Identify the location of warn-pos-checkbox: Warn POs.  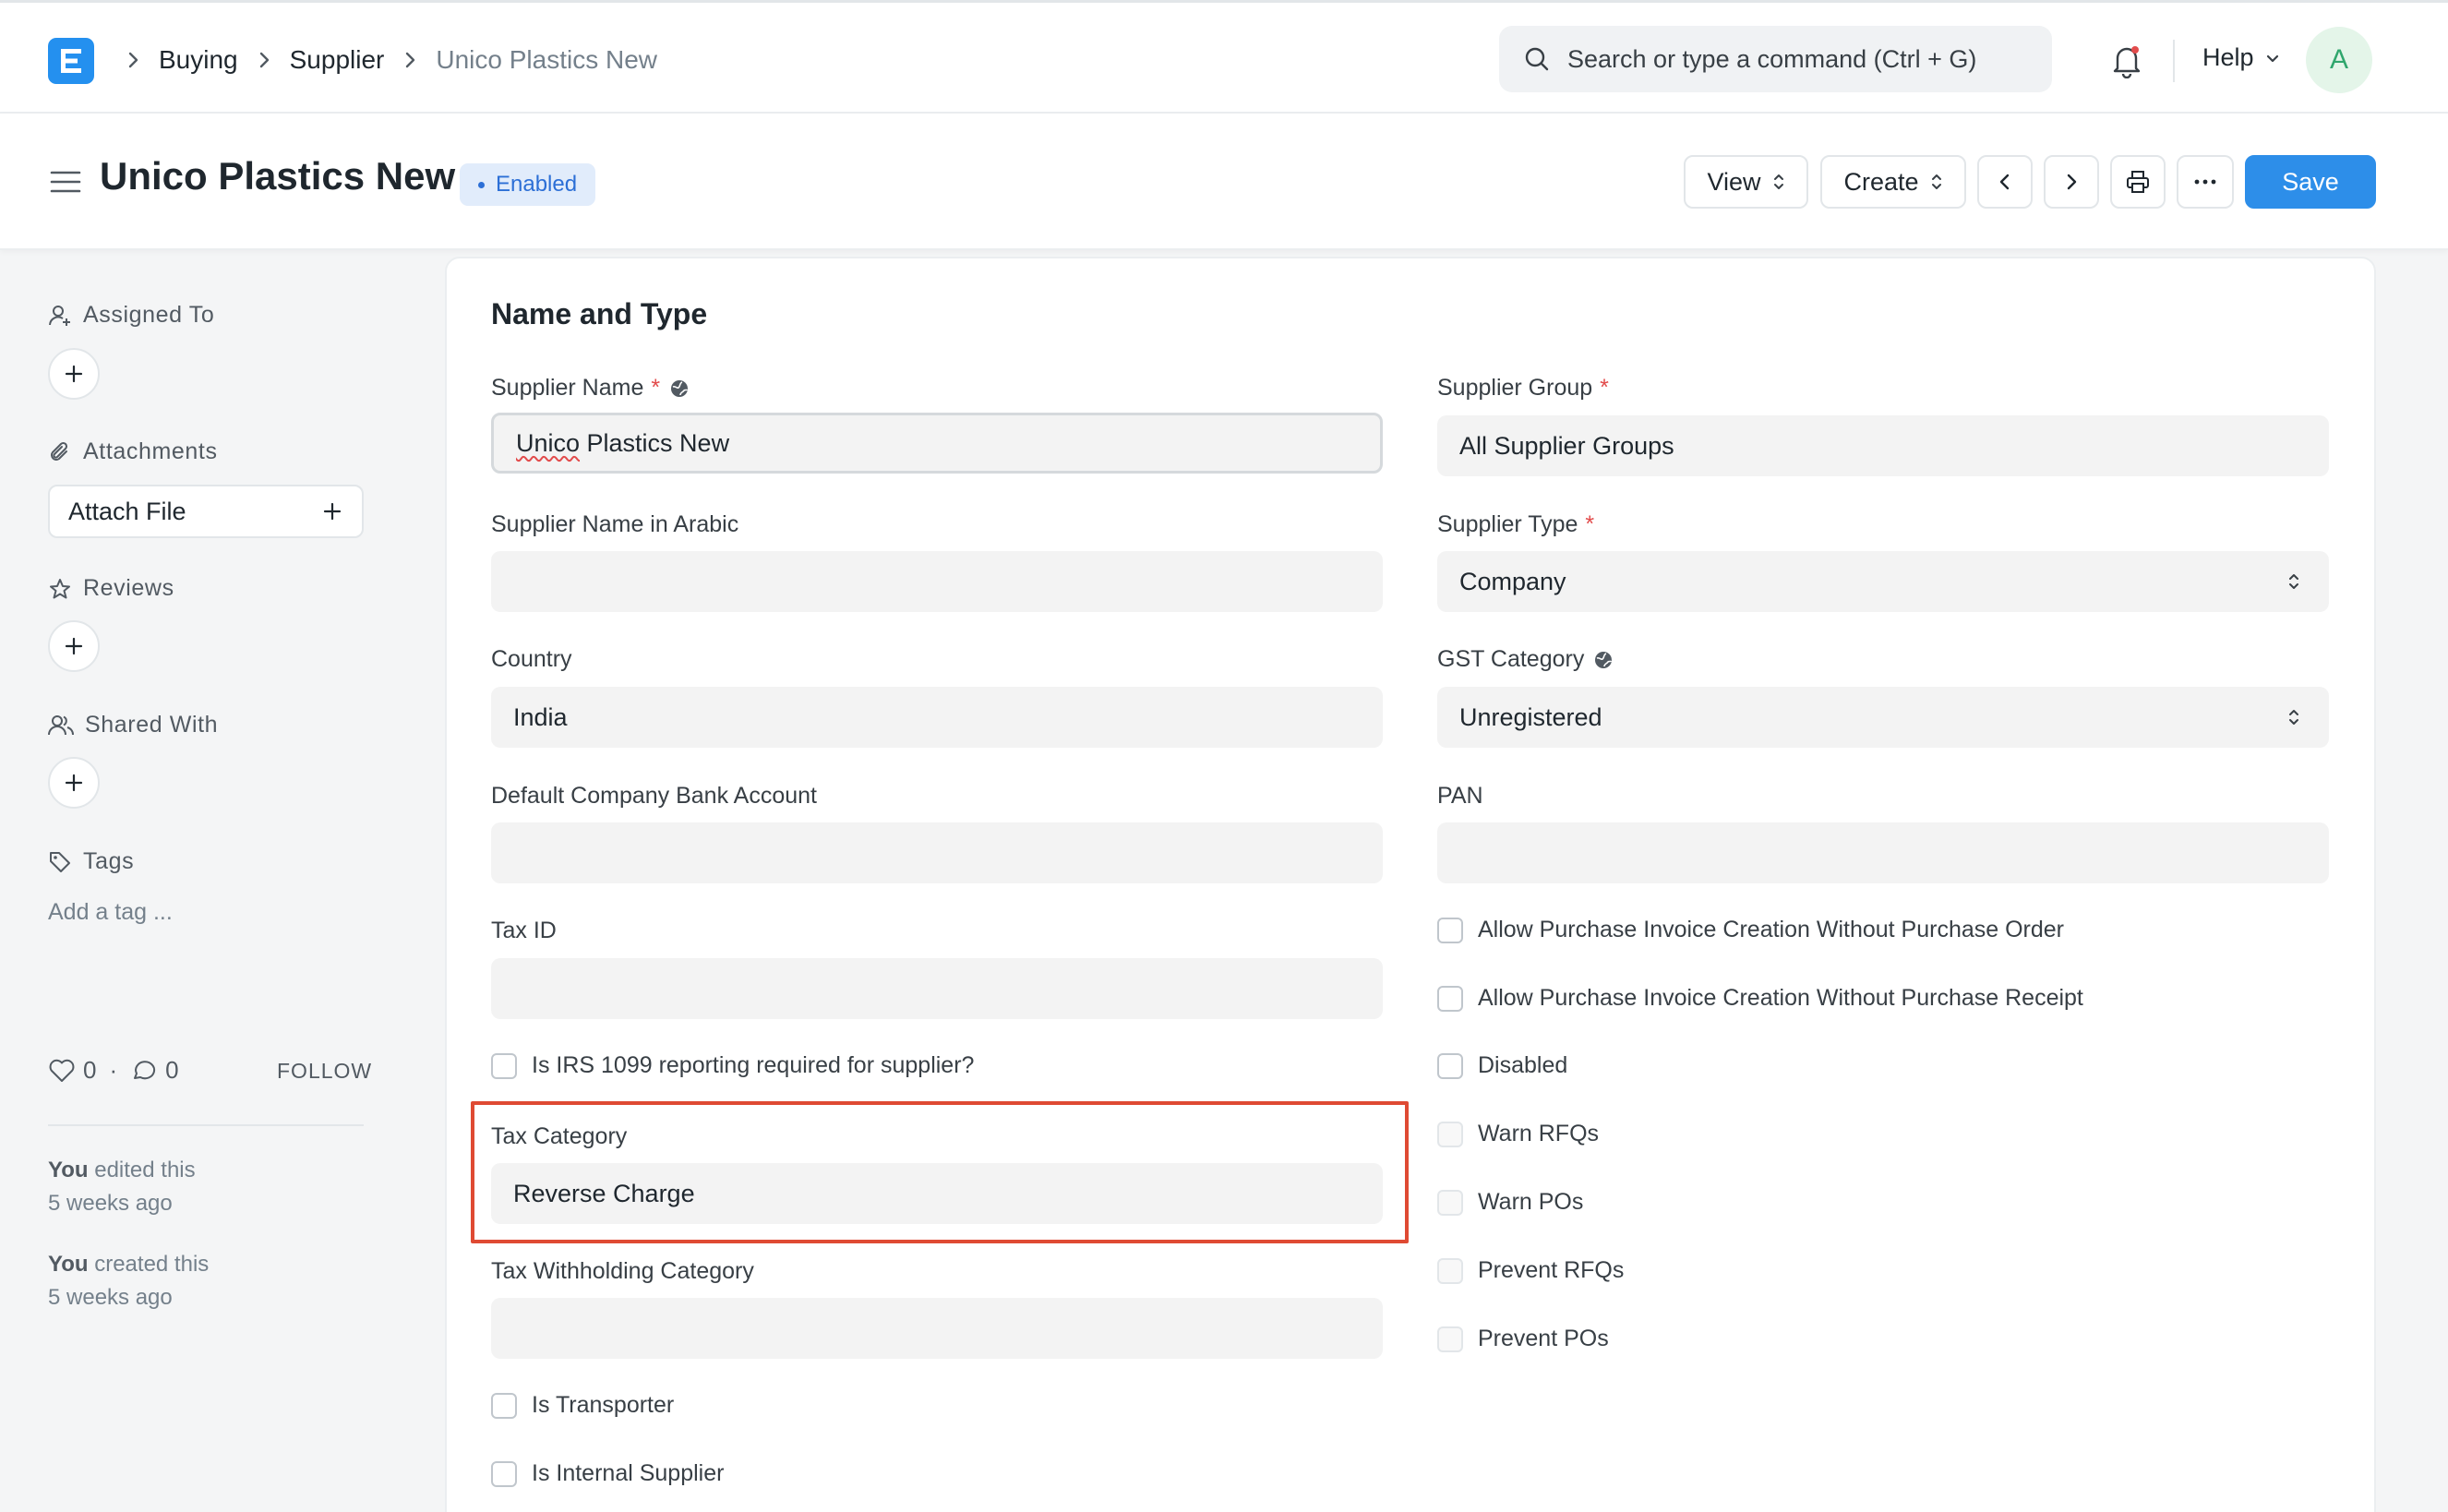
(1510, 1202).